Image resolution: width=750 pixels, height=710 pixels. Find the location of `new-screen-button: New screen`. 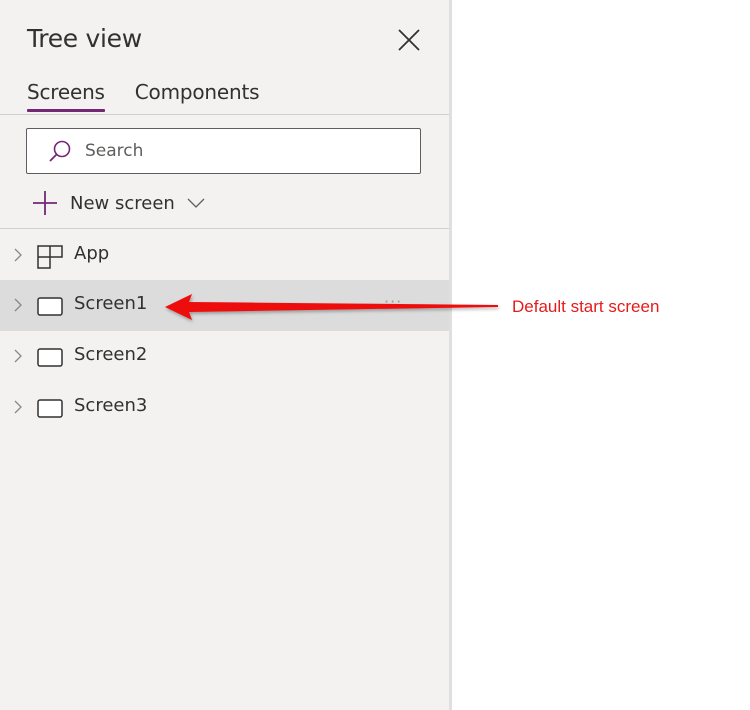

new-screen-button: New screen is located at coordinates (118, 203).